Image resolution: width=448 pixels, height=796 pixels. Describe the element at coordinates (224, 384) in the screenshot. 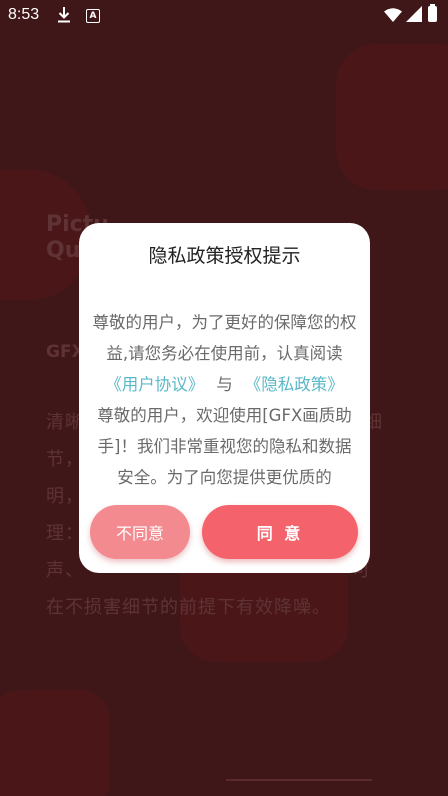

I see `conjunction-text: 与` at that location.